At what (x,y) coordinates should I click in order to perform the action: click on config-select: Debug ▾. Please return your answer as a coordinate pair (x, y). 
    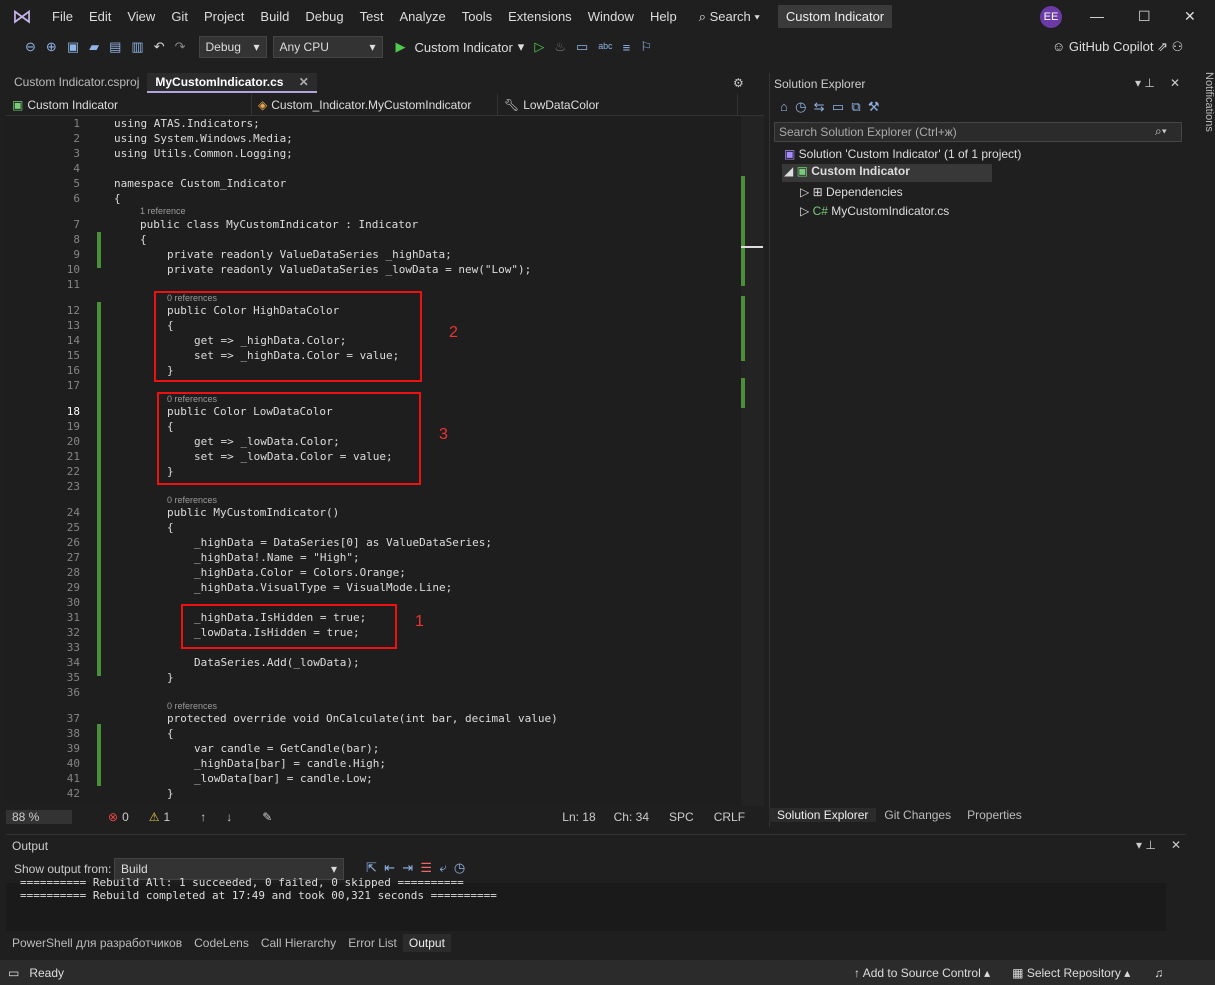
    Looking at the image, I should click on (232, 47).